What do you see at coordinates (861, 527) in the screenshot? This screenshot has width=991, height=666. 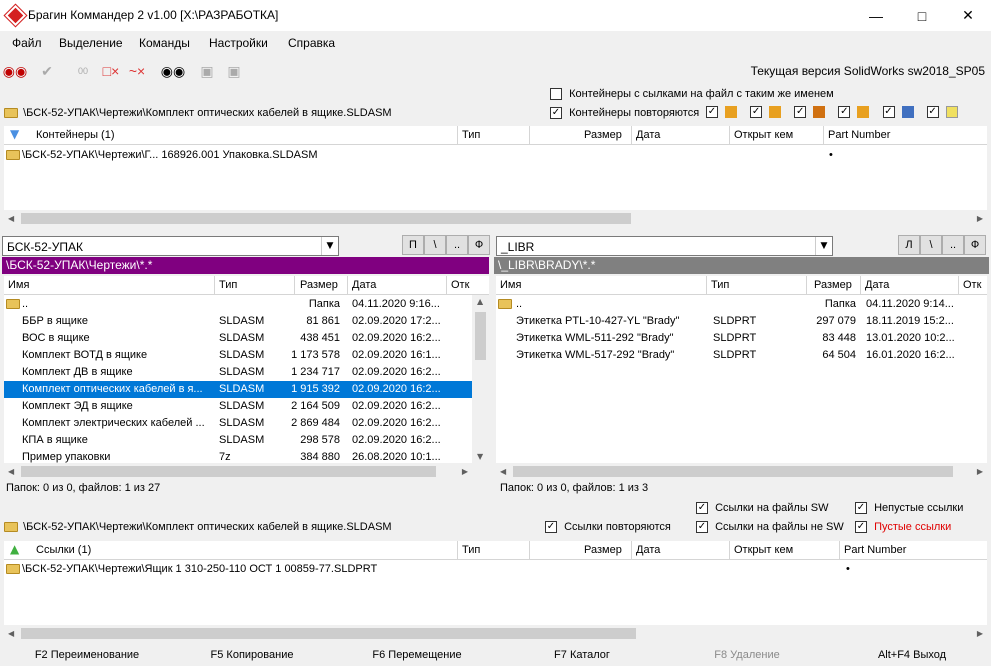 I see `empty-links-checkbox: ✓` at bounding box center [861, 527].